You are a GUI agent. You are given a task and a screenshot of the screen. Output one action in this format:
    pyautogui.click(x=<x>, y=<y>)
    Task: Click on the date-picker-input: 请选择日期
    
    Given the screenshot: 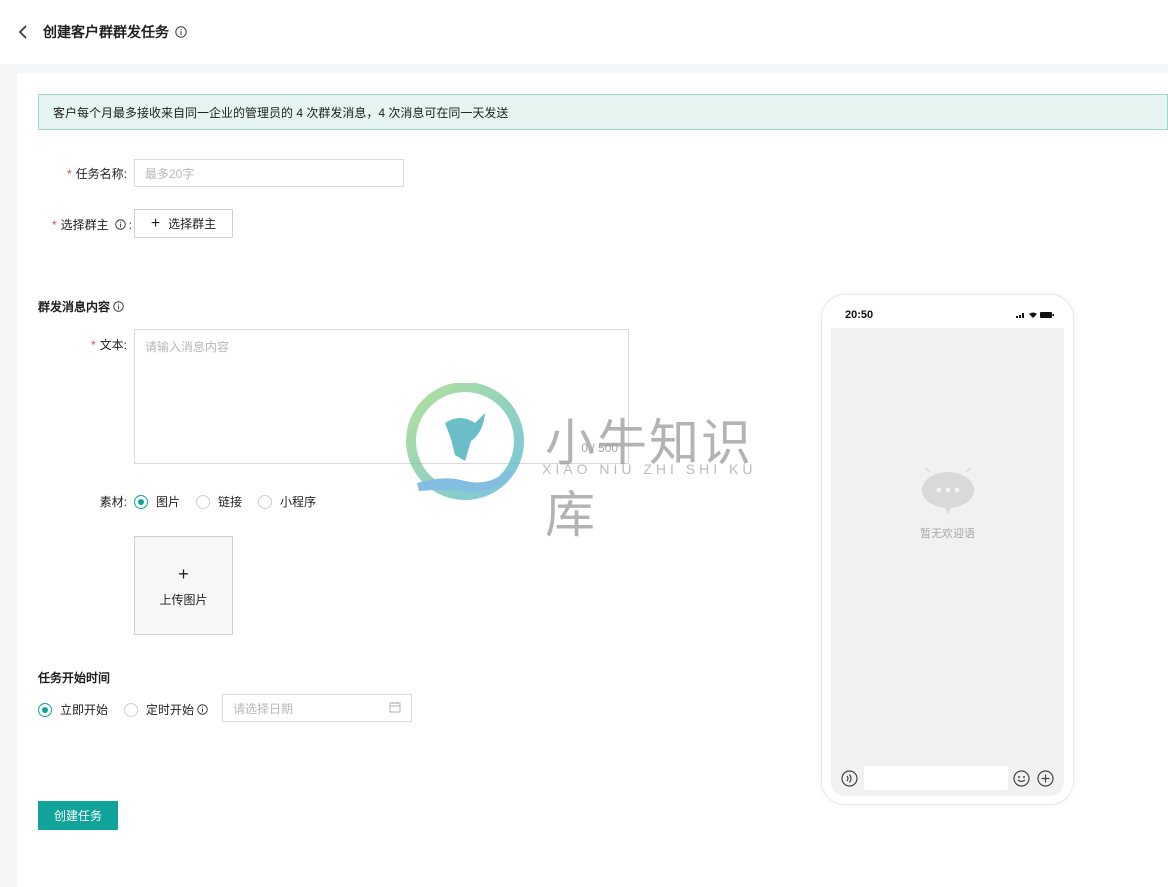 What is the action you would take?
    pyautogui.click(x=317, y=708)
    